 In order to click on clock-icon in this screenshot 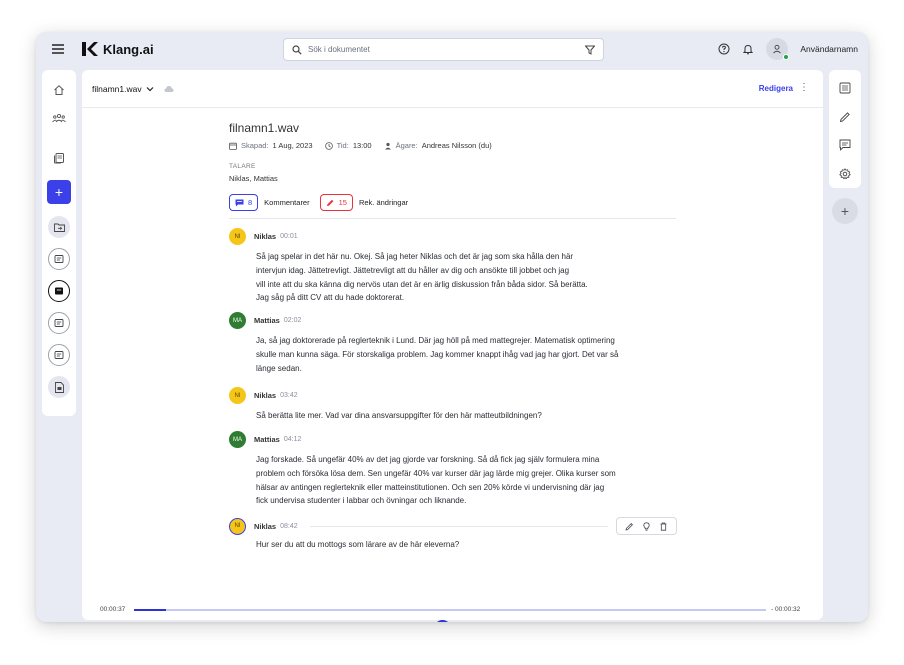, I will do `click(328, 145)`.